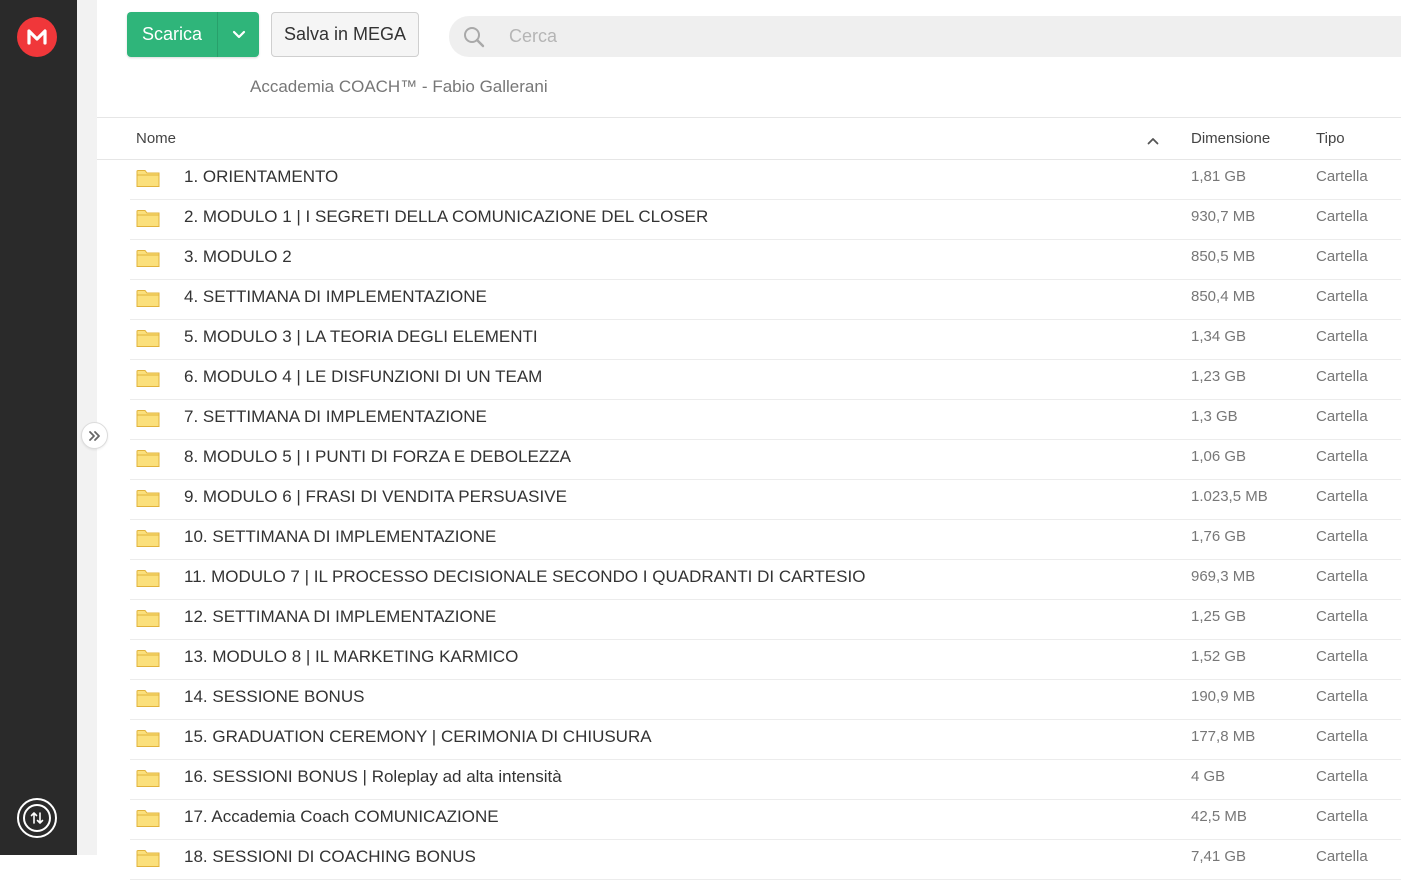 Image resolution: width=1401 pixels, height=880 pixels. What do you see at coordinates (37, 818) in the screenshot?
I see `transfer-manager-icon` at bounding box center [37, 818].